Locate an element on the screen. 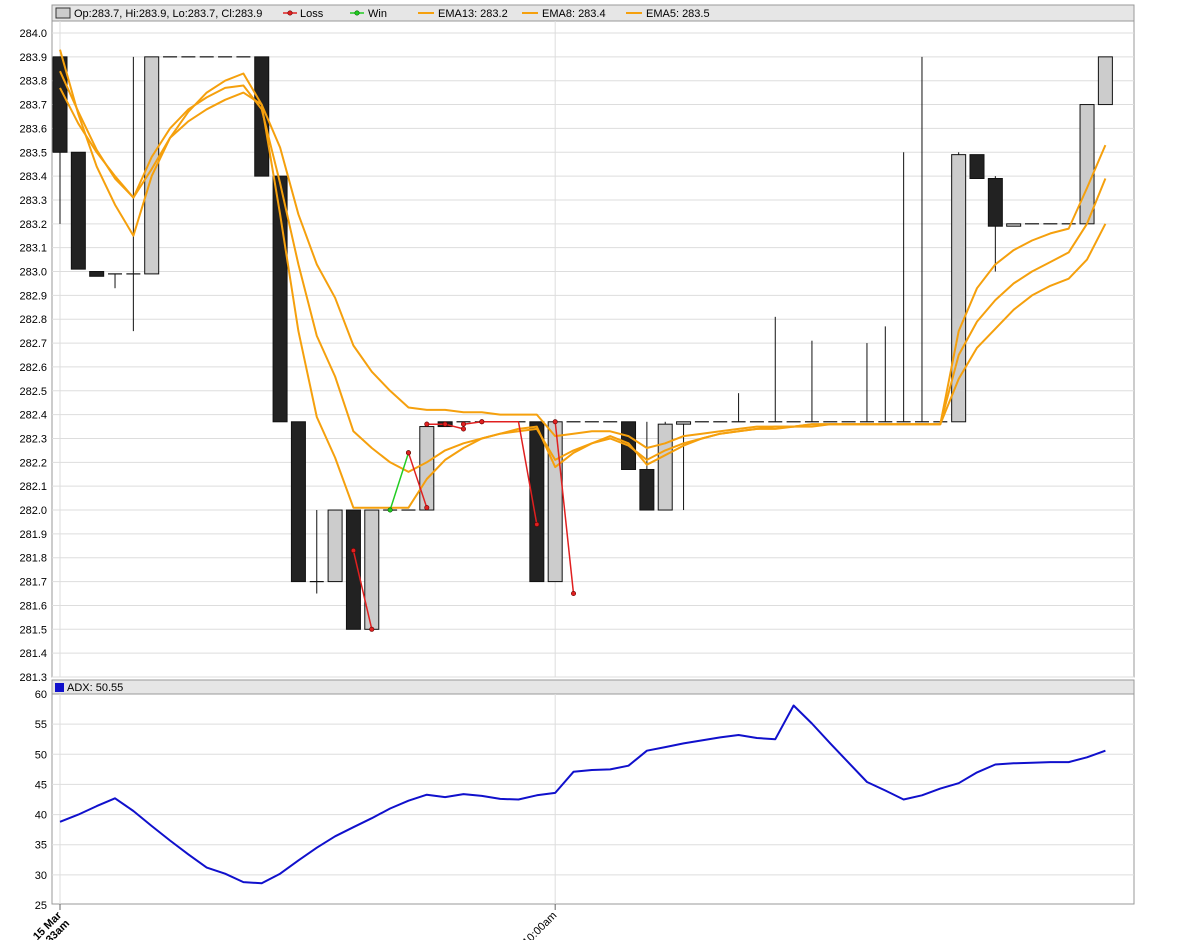 The width and height of the screenshot is (1184, 945). adx-tick-label: 55 is located at coordinates (41, 725).